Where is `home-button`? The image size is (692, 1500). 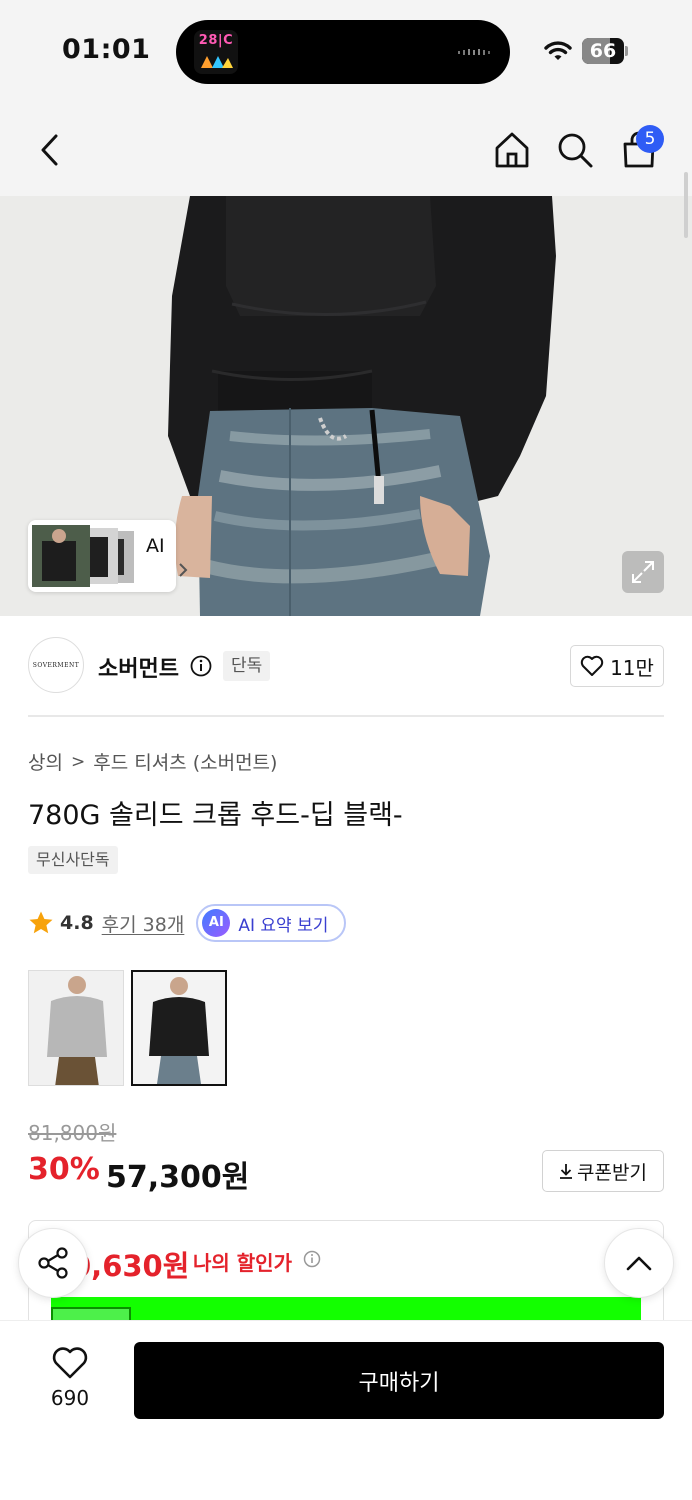
home-button is located at coordinates (512, 150).